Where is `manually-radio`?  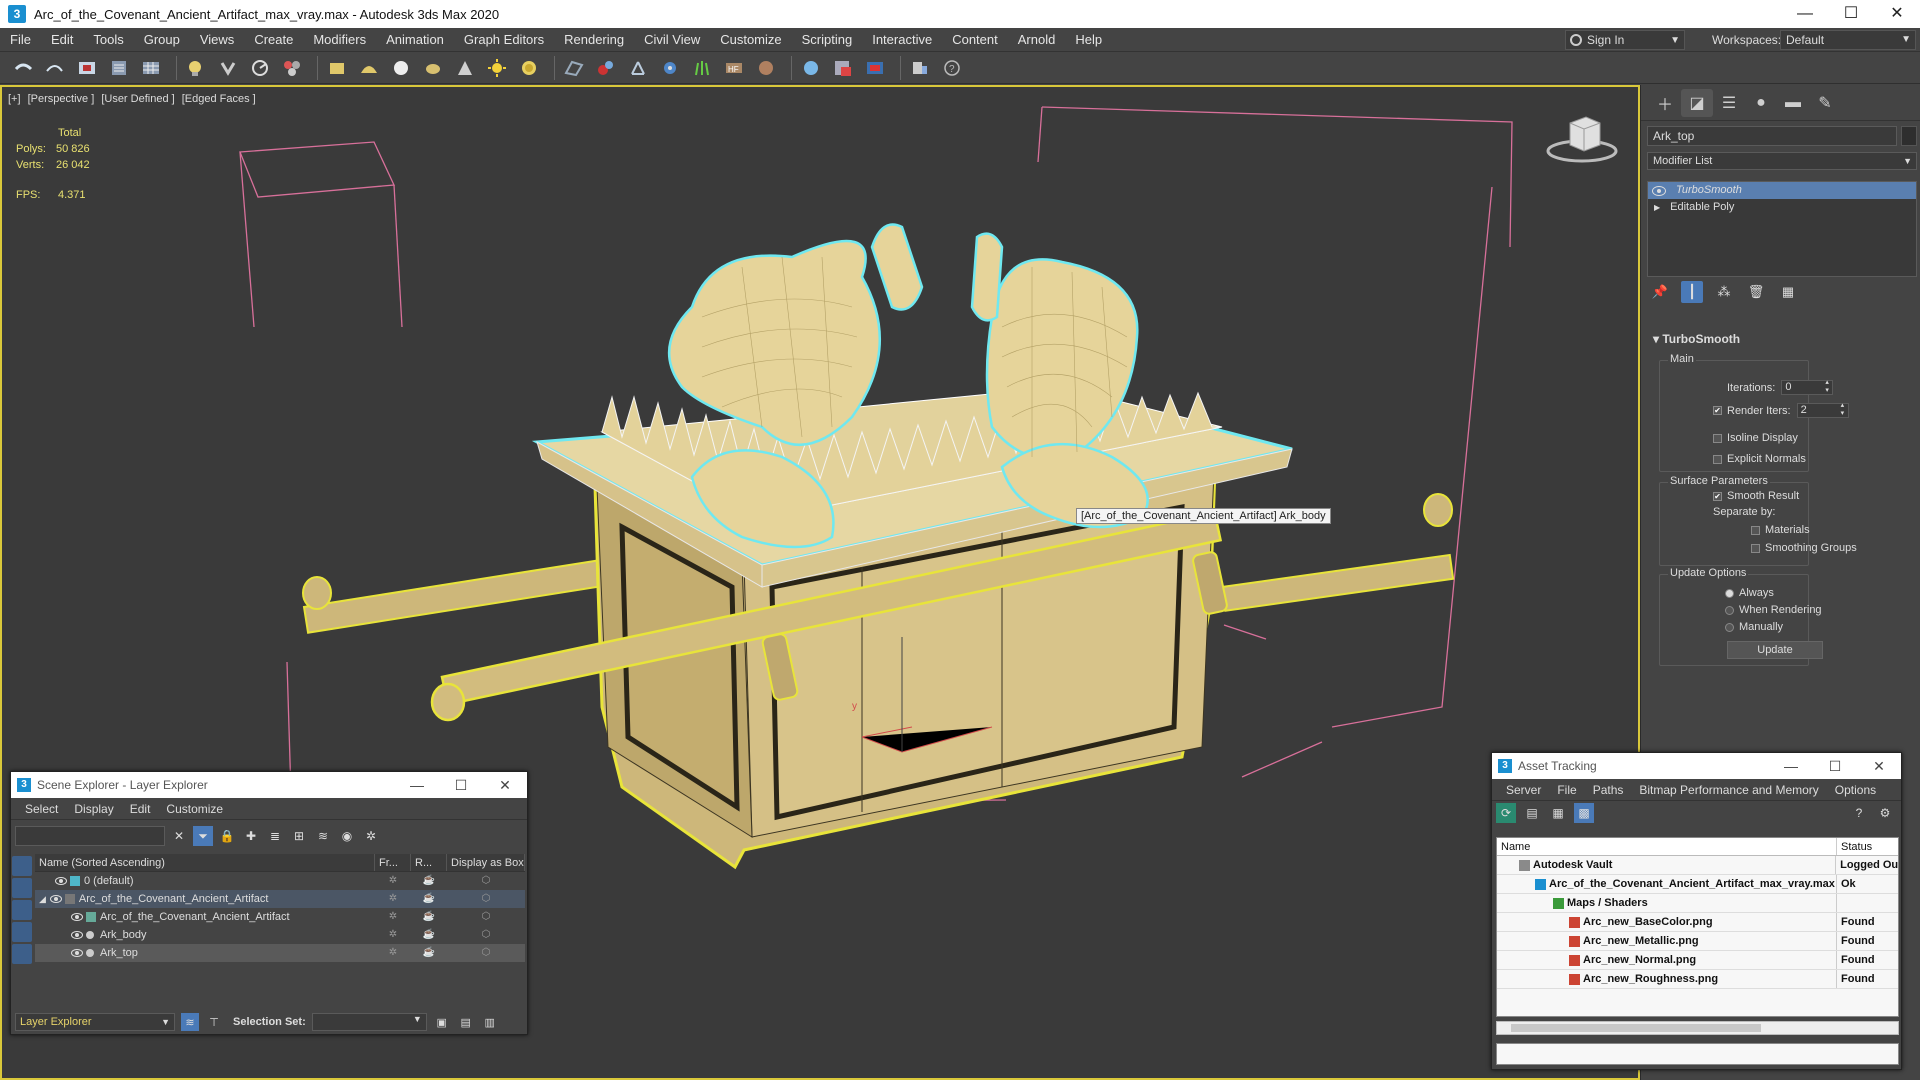 manually-radio is located at coordinates (1729, 627).